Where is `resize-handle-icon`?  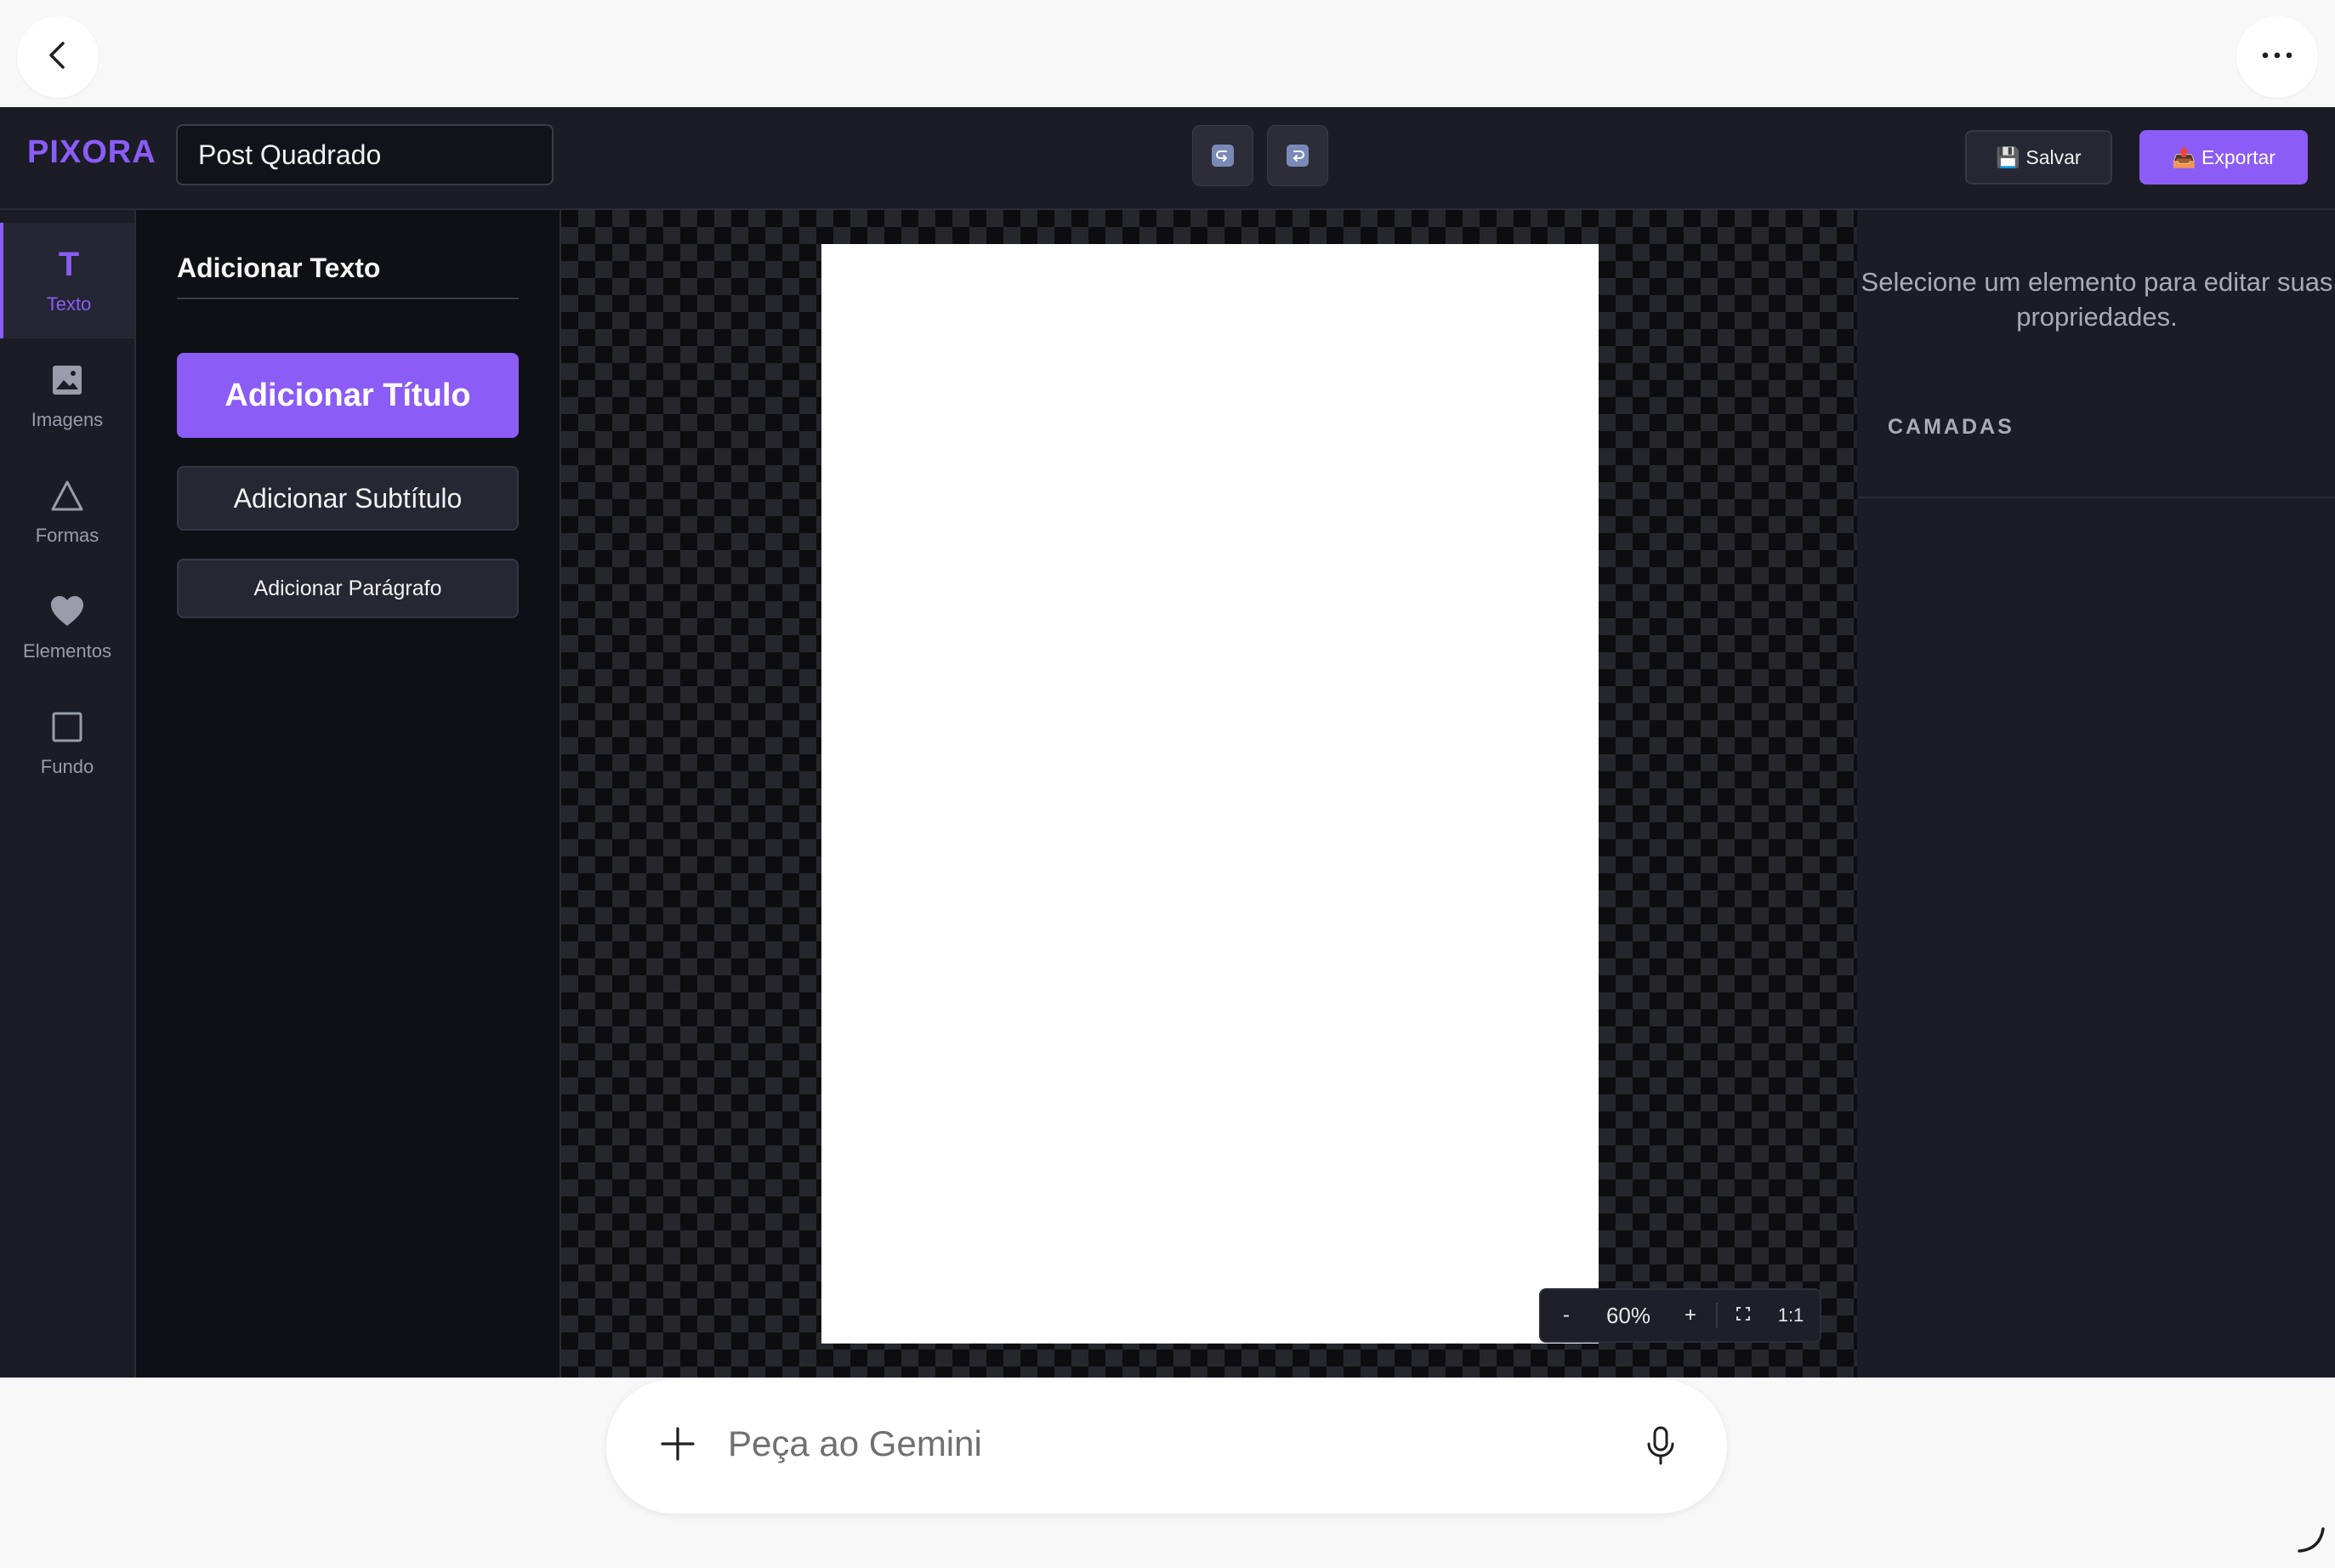
resize-handle-icon is located at coordinates (2311, 1539).